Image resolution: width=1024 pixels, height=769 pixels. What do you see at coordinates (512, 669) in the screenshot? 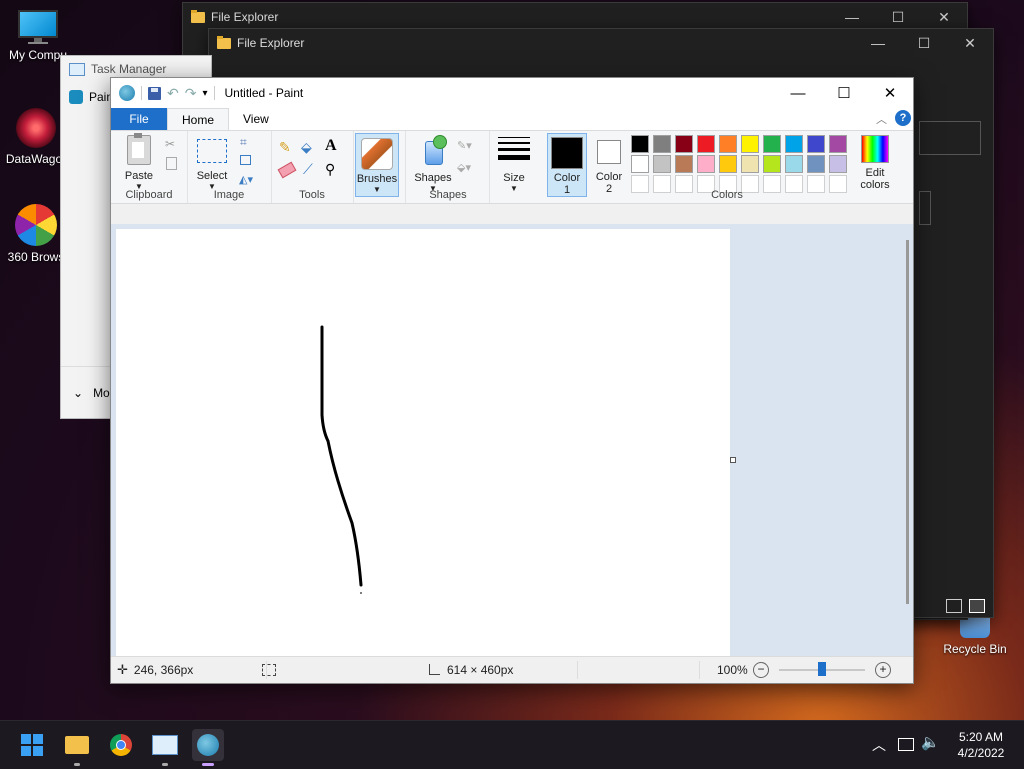
I see `status-bar: ✛ 246, 366px 614 × 460px 100% − +` at bounding box center [512, 669].